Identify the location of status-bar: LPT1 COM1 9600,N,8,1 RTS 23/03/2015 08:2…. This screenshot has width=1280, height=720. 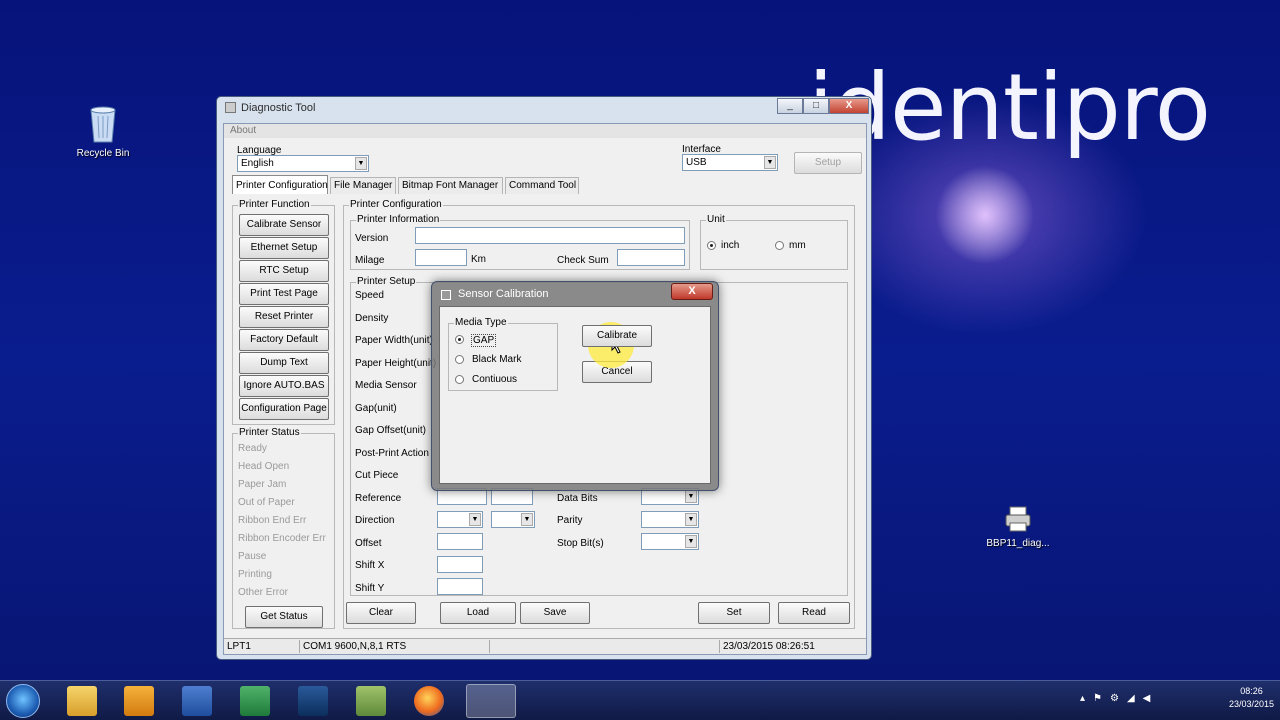
(545, 646).